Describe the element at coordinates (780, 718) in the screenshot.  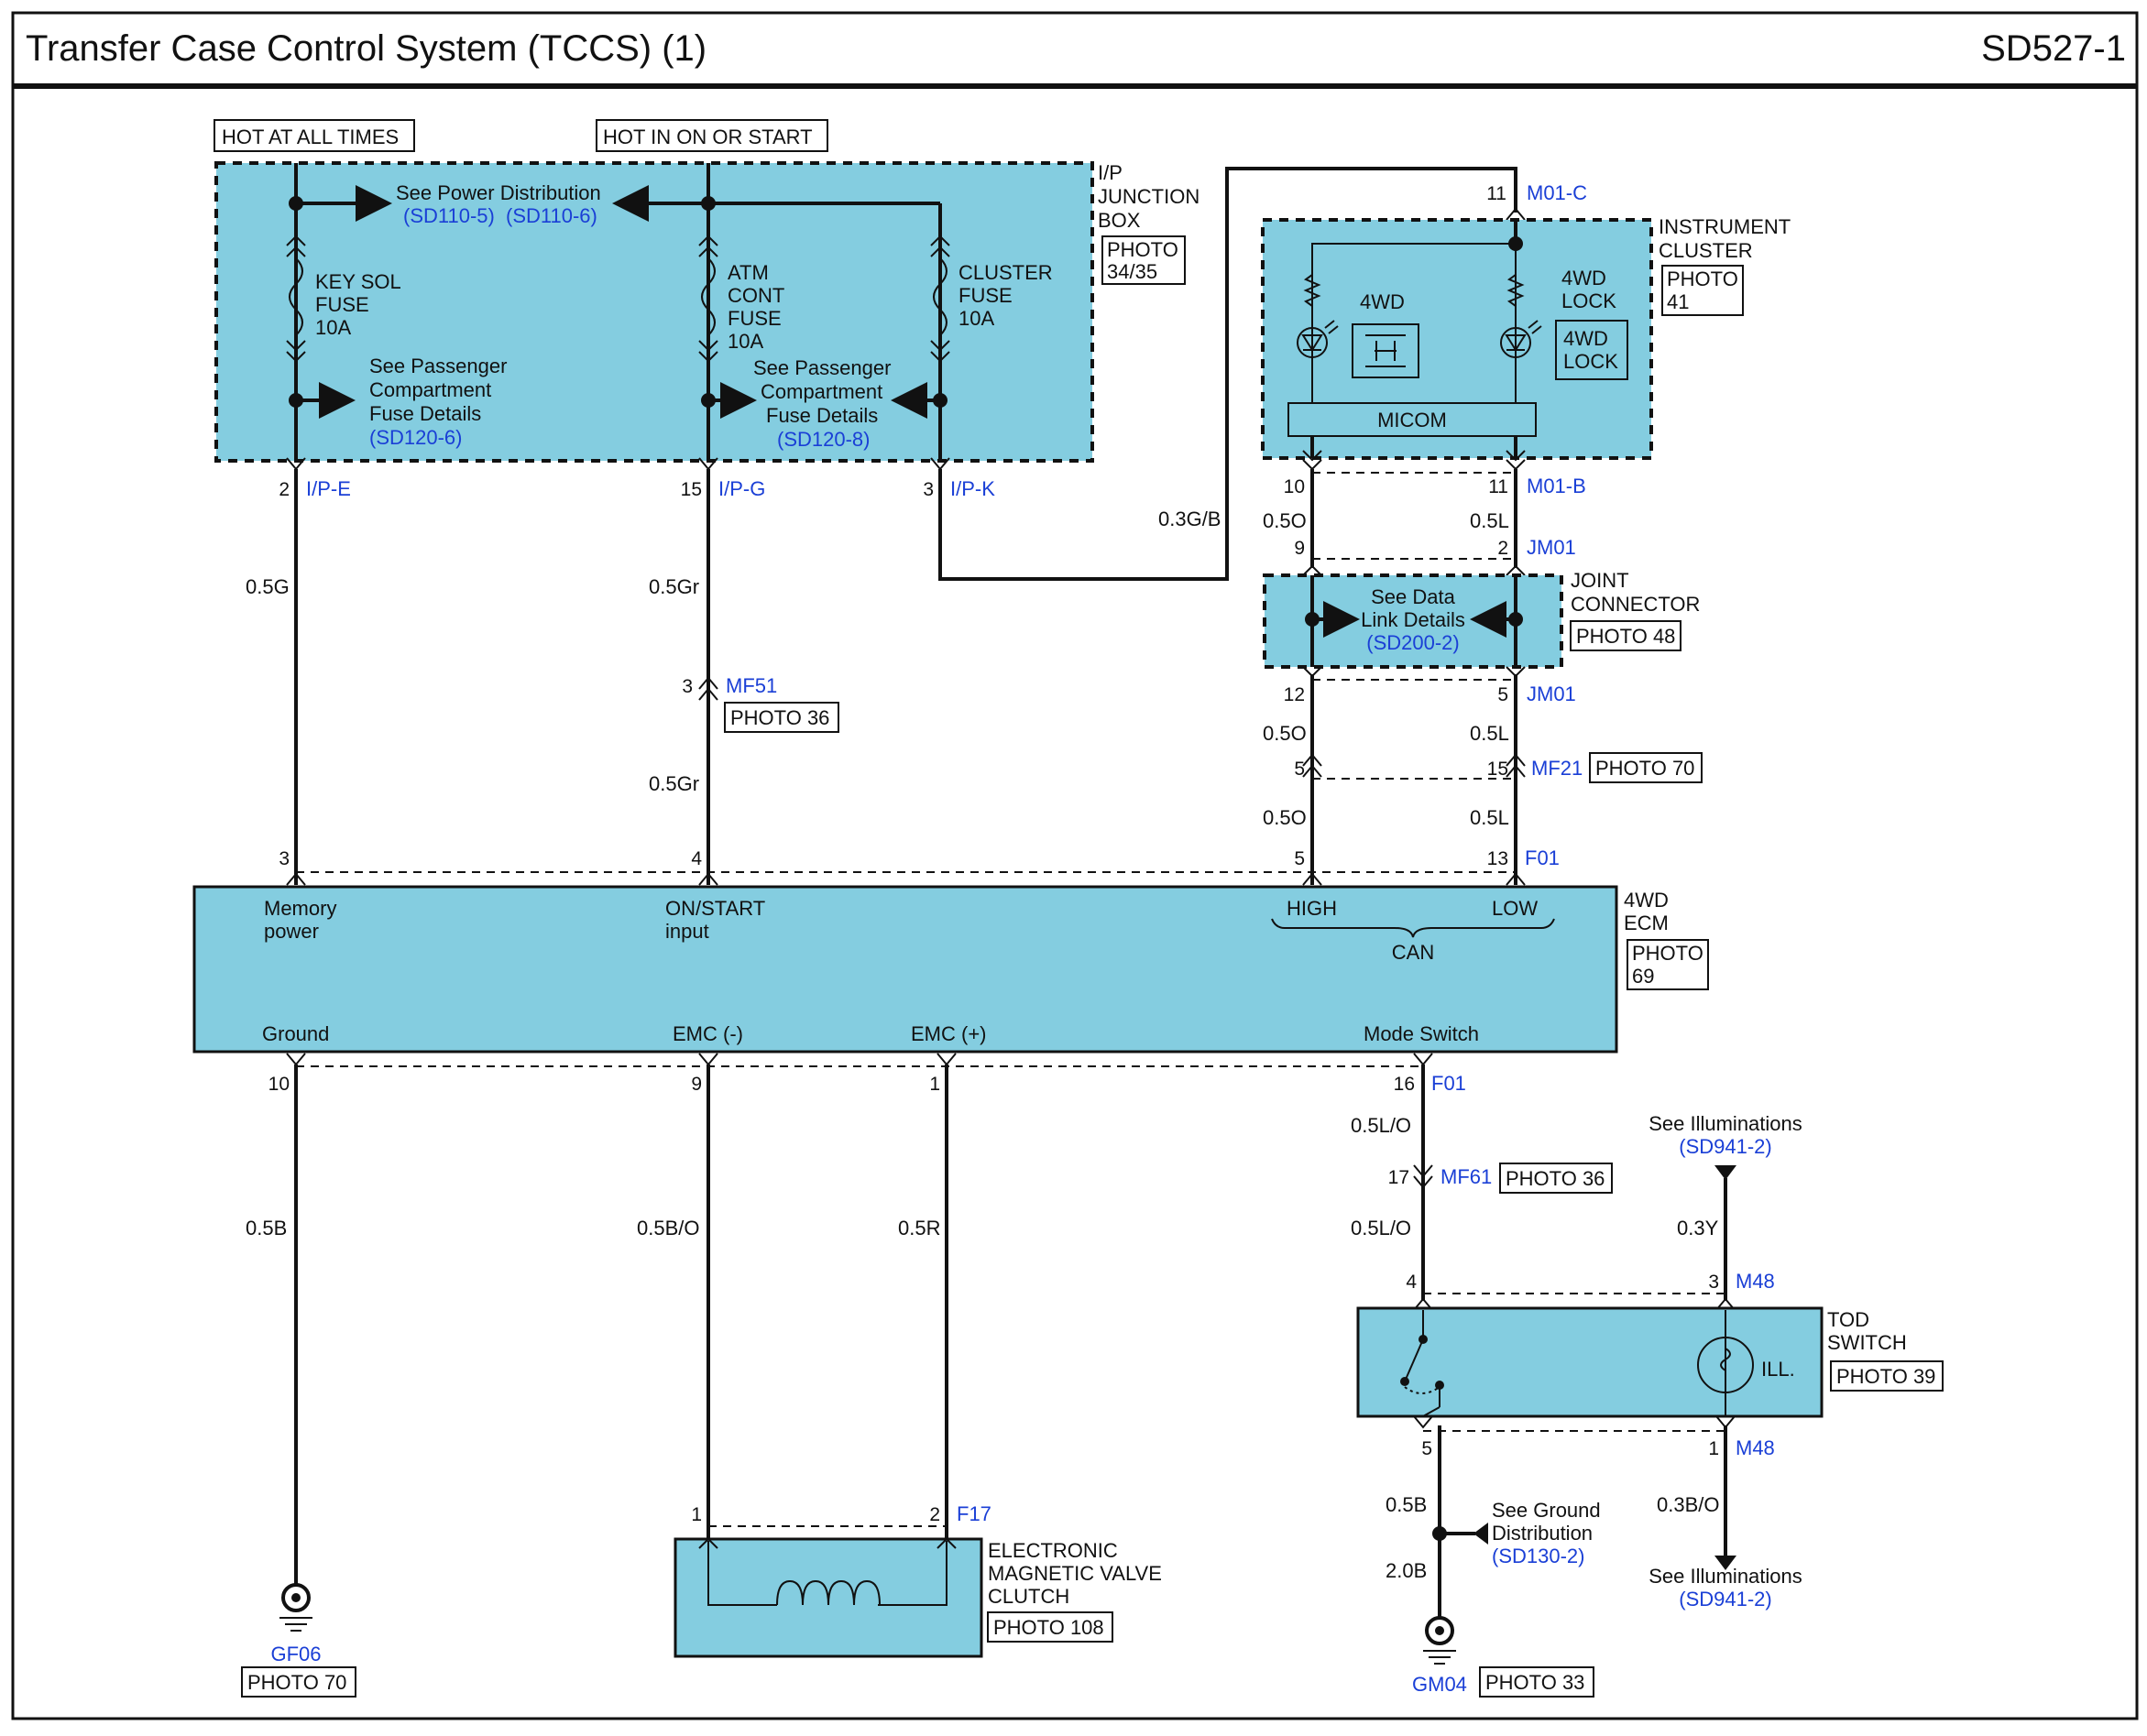
I see `photo-mf51: PHOTO 36` at that location.